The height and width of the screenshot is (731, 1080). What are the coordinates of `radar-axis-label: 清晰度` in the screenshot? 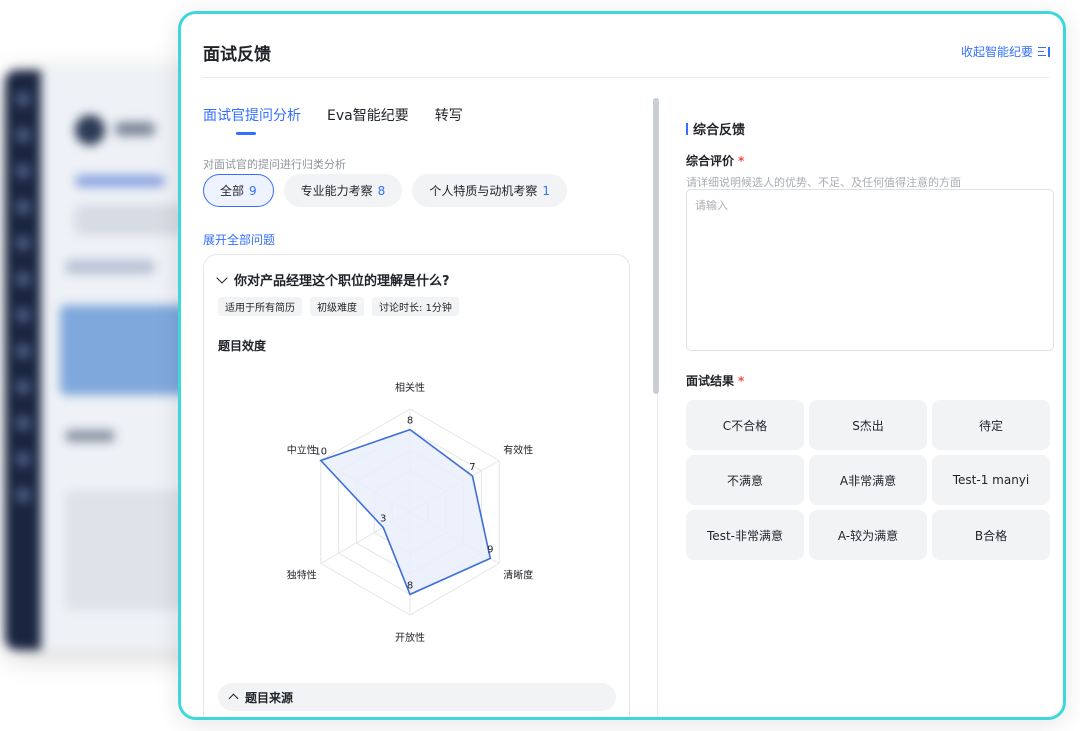 It's located at (518, 575).